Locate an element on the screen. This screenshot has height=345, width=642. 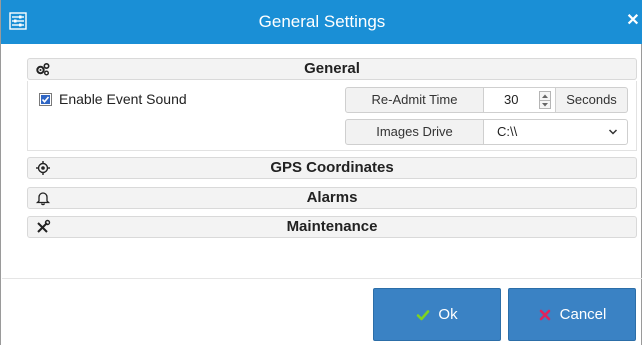
caret-down-icon is located at coordinates (545, 105).